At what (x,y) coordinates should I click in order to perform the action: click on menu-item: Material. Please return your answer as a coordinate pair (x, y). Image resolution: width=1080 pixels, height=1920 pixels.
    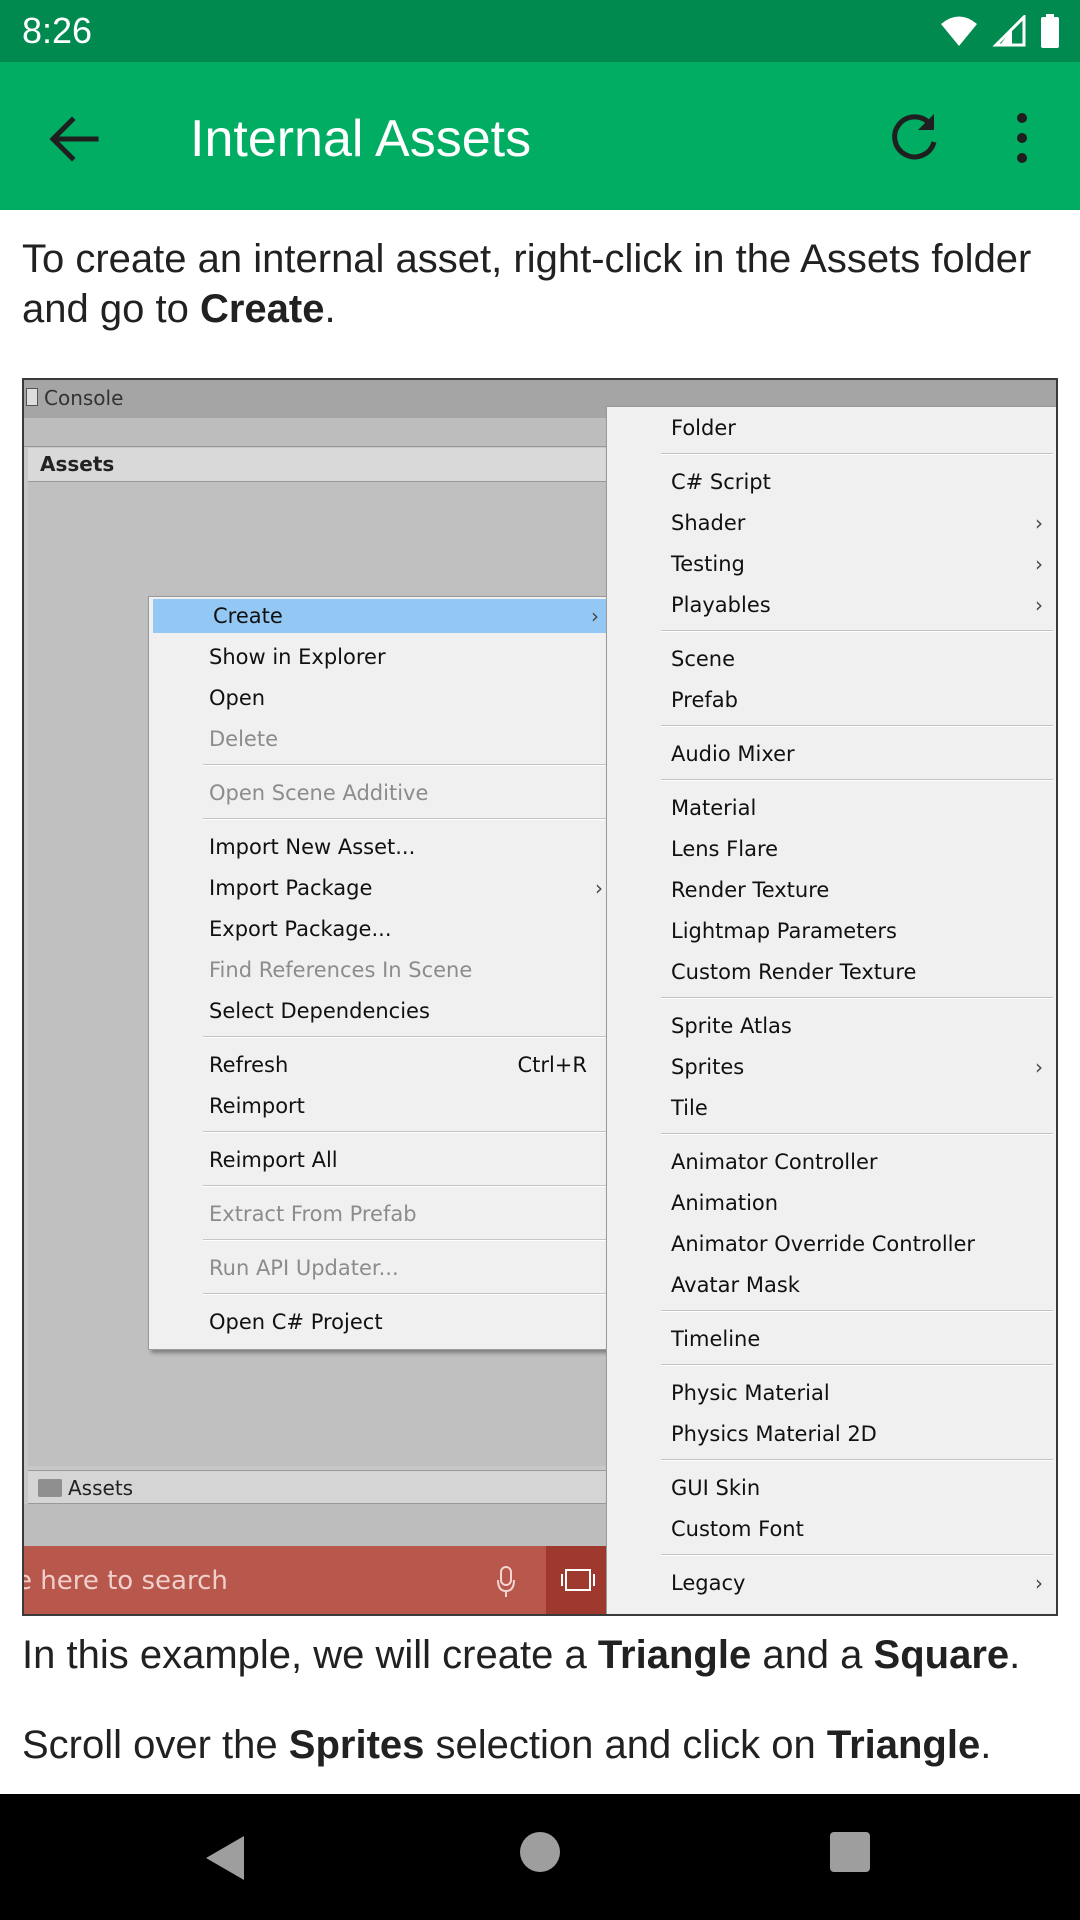
    Looking at the image, I should click on (831, 808).